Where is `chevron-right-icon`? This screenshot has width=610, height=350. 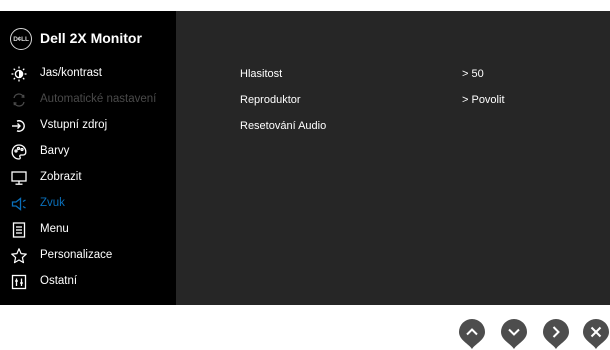 chevron-right-icon is located at coordinates (556, 334).